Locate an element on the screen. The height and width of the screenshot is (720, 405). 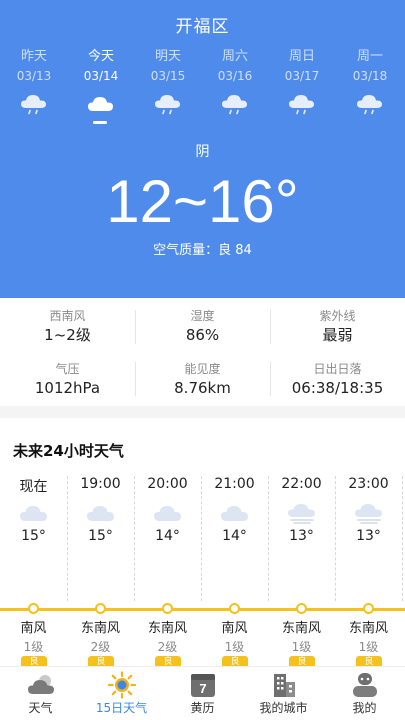
calendar-icon: 7 is located at coordinates (203, 685).